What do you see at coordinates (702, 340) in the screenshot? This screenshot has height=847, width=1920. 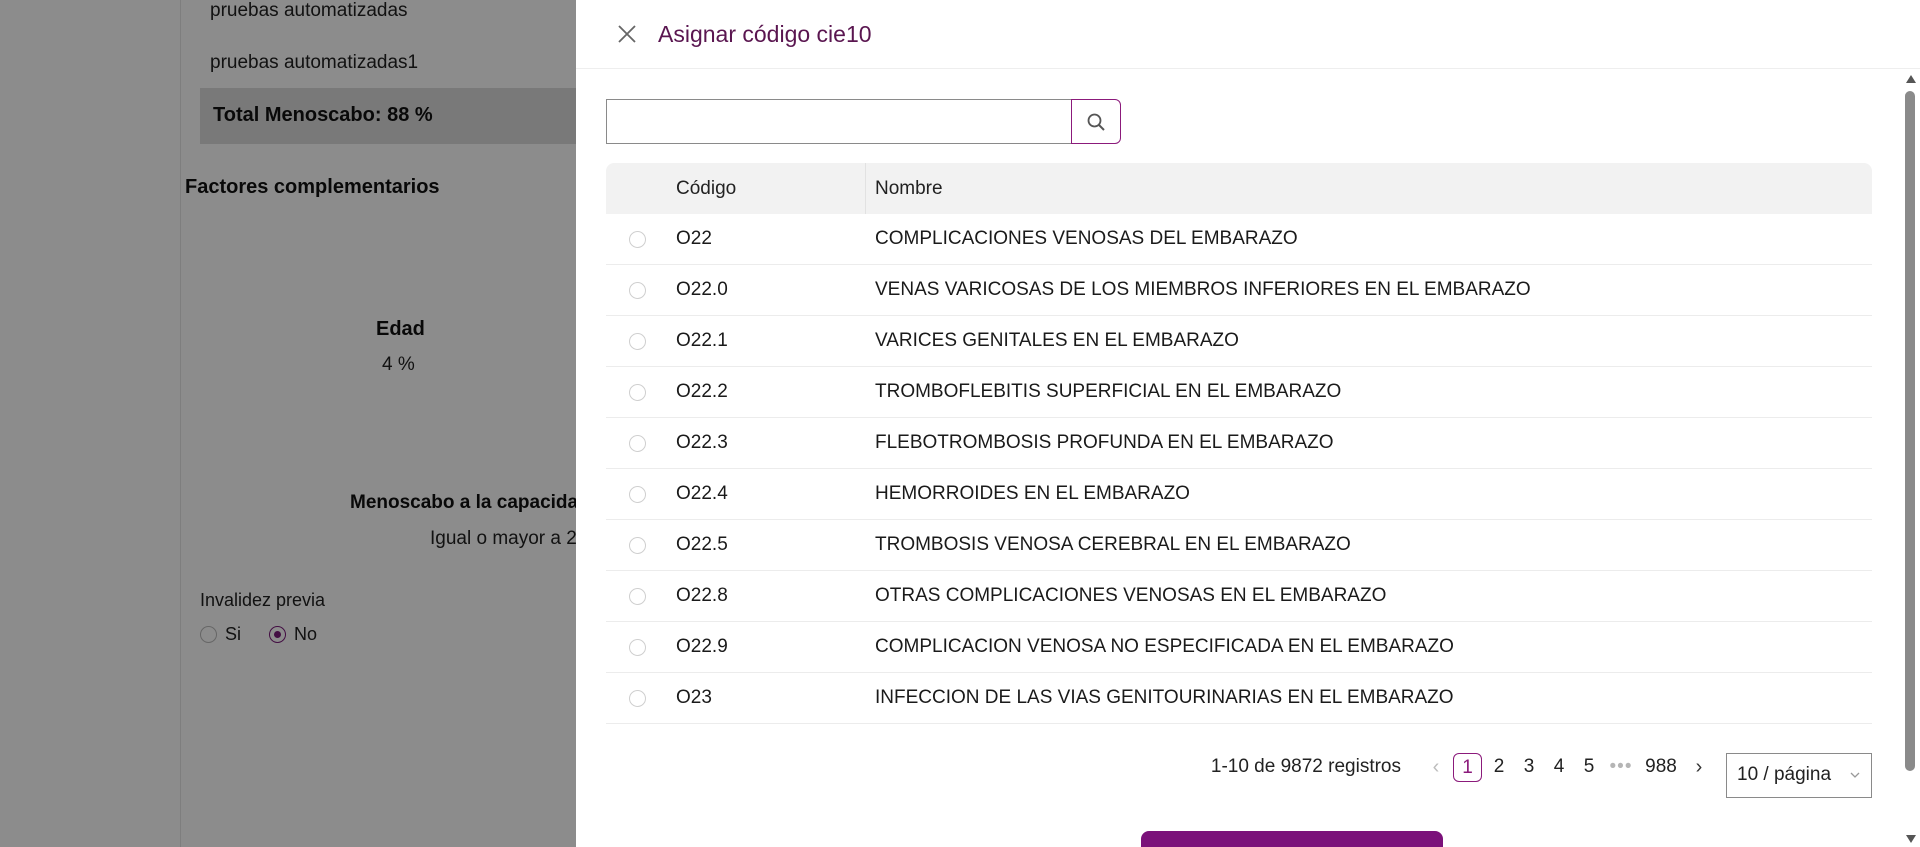 I see `row-codigo: O22.1` at bounding box center [702, 340].